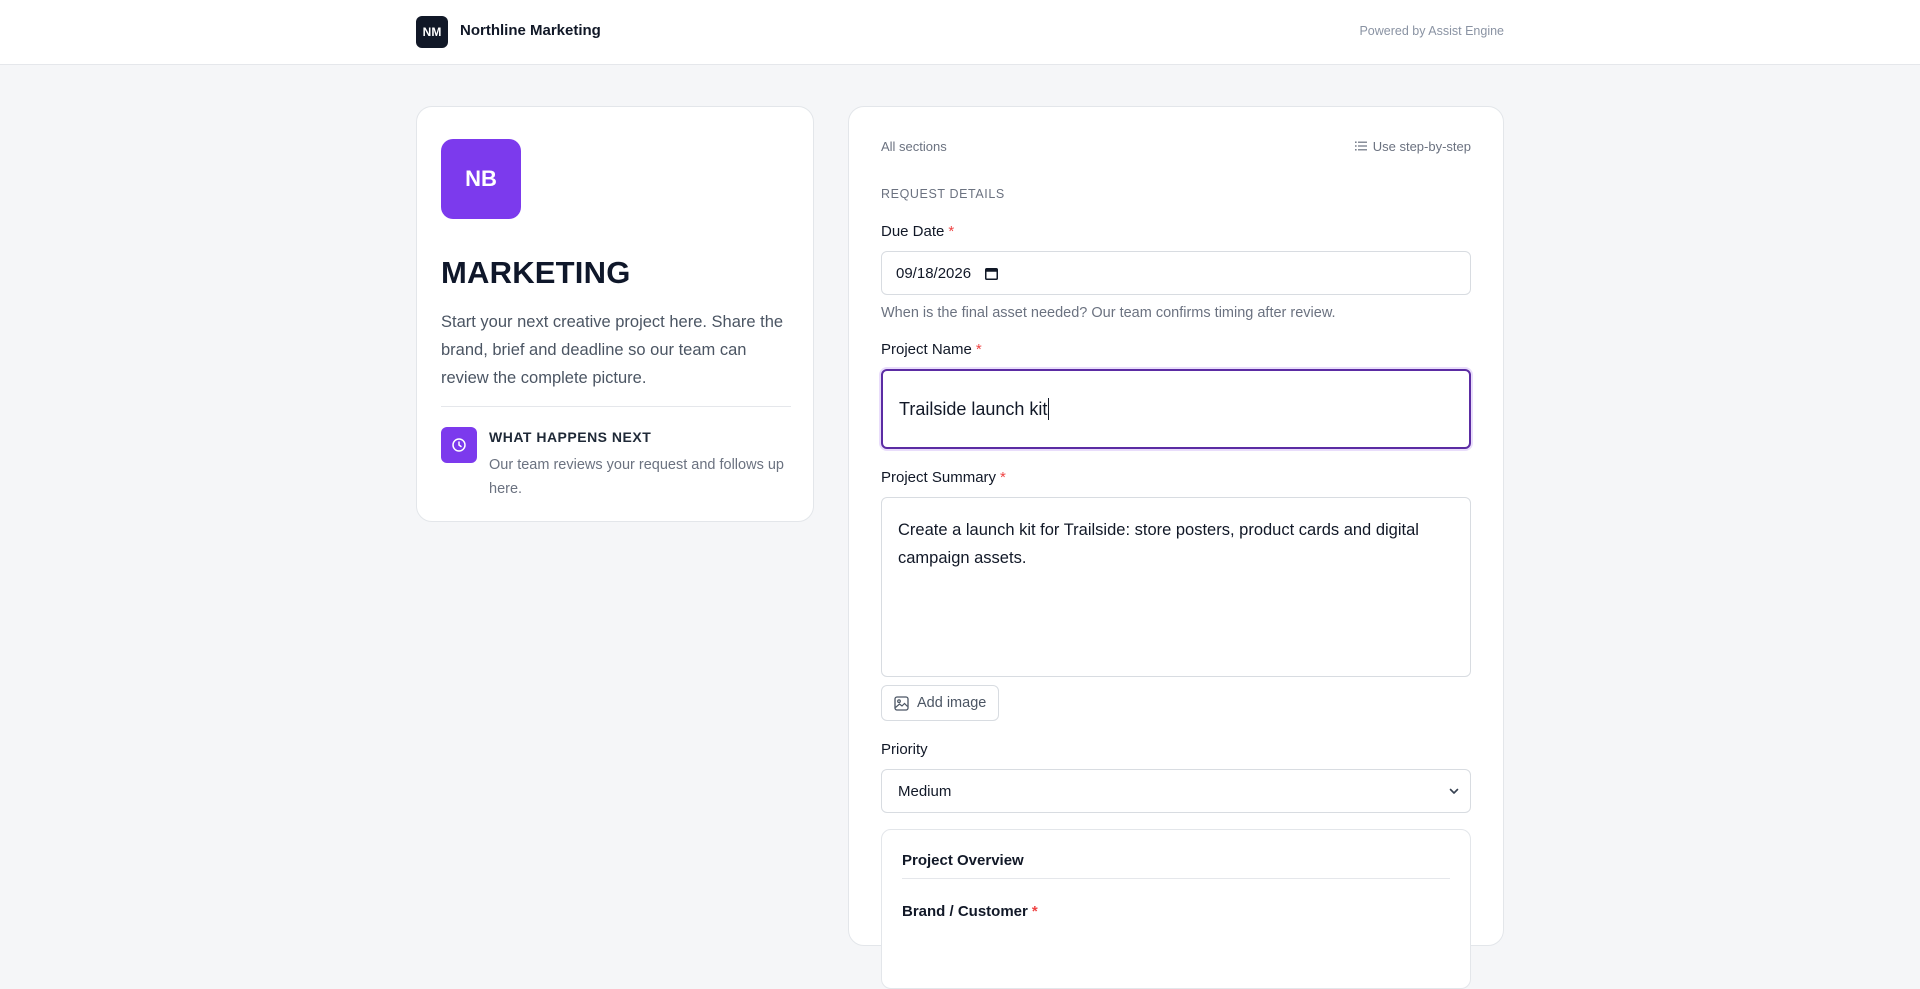  What do you see at coordinates (1421, 146) in the screenshot?
I see `use-step-by-step-label: Use step-by-step` at bounding box center [1421, 146].